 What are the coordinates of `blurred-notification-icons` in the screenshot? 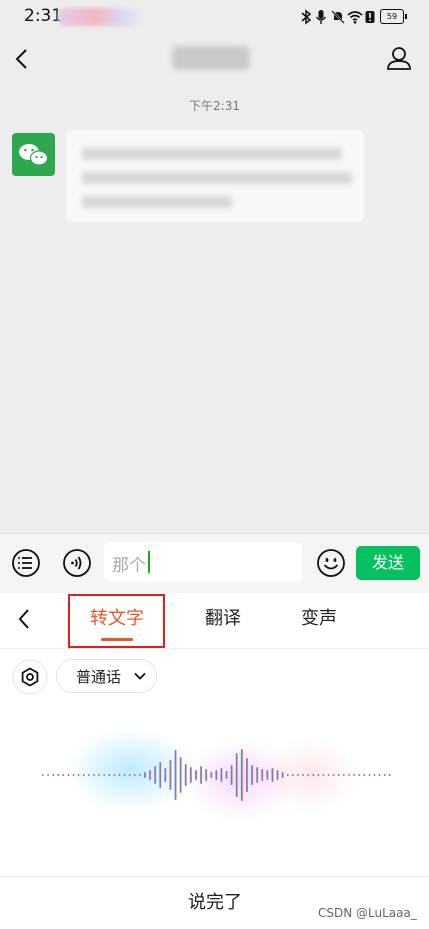 It's located at (99, 17).